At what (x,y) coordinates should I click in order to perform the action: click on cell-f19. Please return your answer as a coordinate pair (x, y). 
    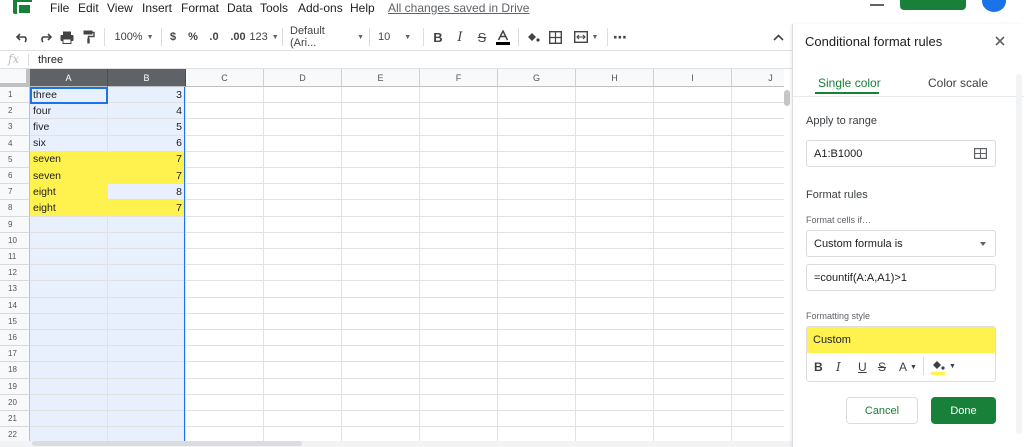
    Looking at the image, I should click on (459, 386).